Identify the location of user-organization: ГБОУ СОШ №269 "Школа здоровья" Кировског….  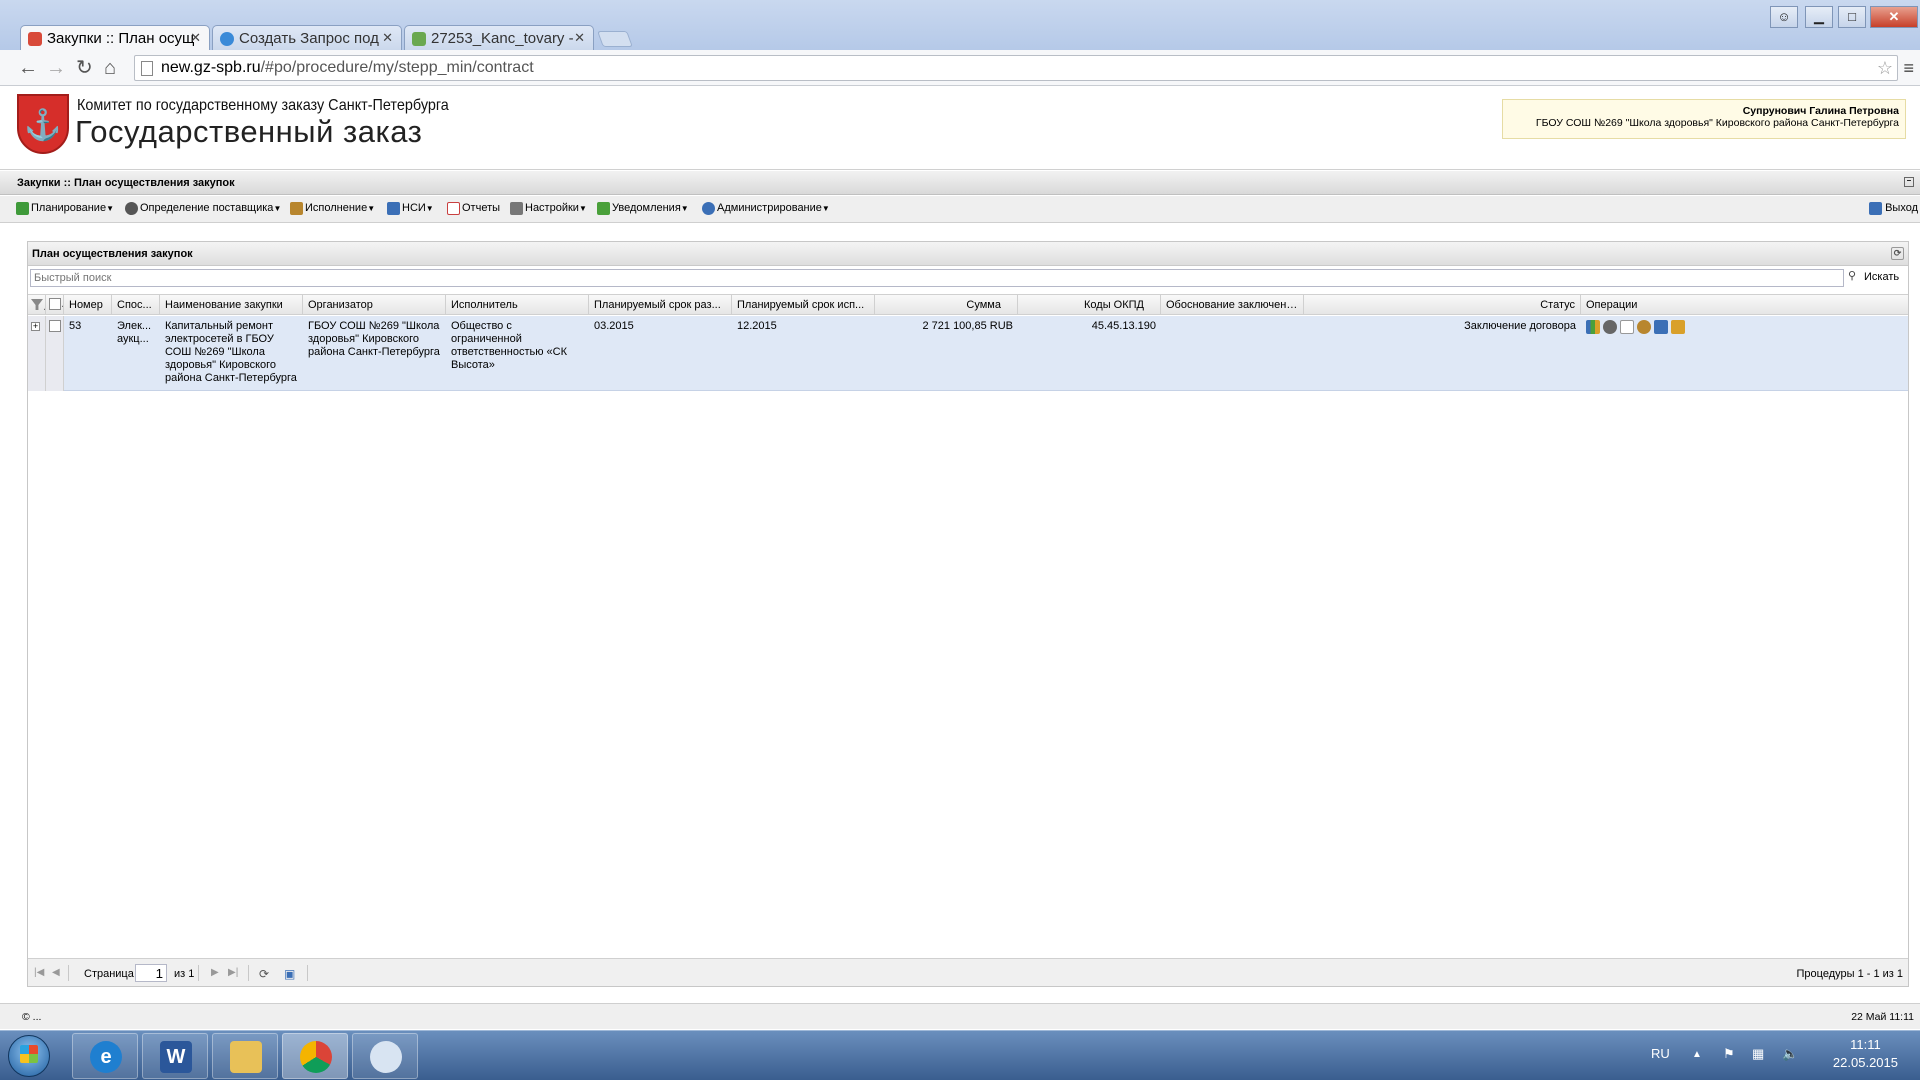
(1717, 123).